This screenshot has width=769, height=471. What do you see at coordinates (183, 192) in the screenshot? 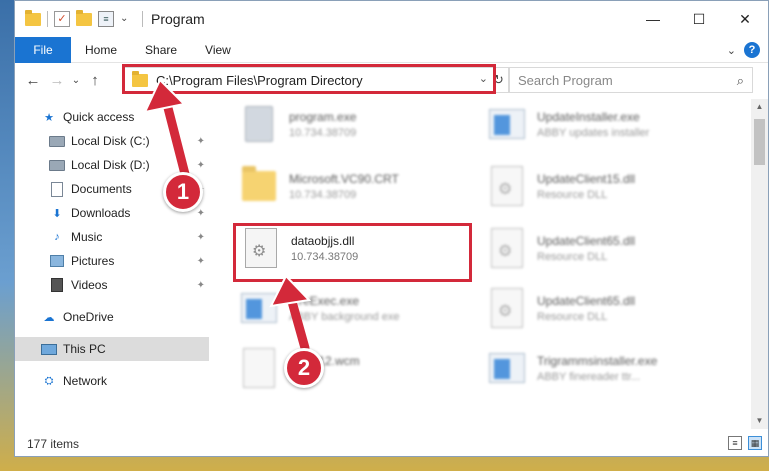
I see `step-1-badge: 1` at bounding box center [183, 192].